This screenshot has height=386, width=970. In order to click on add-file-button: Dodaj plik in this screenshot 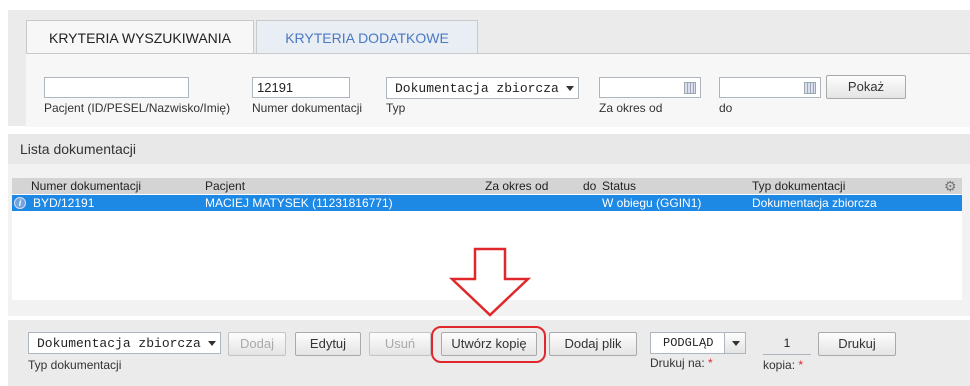, I will do `click(593, 344)`.